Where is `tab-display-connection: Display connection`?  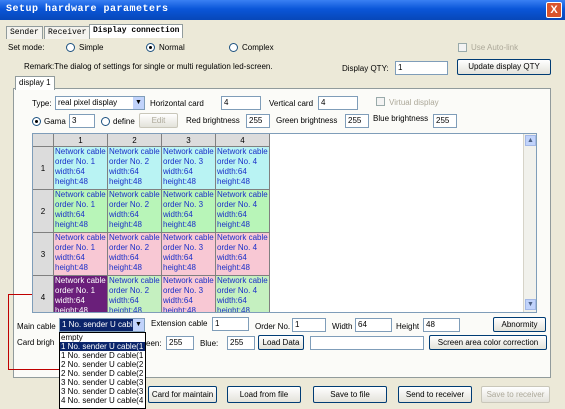
tab-display-connection: Display connection is located at coordinates (136, 31).